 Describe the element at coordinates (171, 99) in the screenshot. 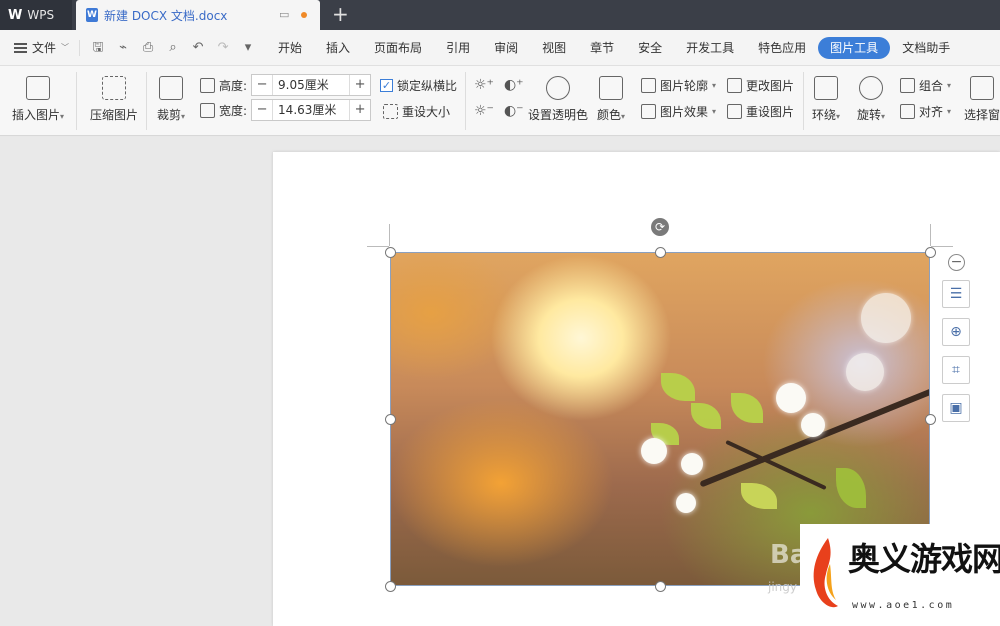

I see `crop-button: 裁剪▾` at that location.